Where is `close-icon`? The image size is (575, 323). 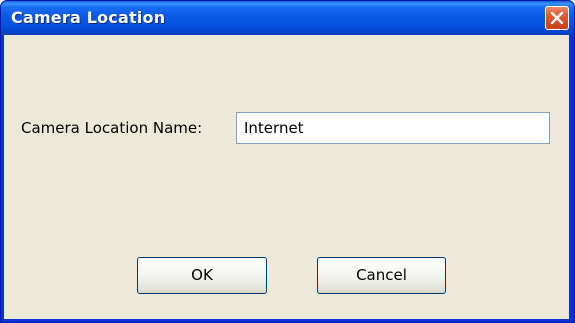 close-icon is located at coordinates (557, 18).